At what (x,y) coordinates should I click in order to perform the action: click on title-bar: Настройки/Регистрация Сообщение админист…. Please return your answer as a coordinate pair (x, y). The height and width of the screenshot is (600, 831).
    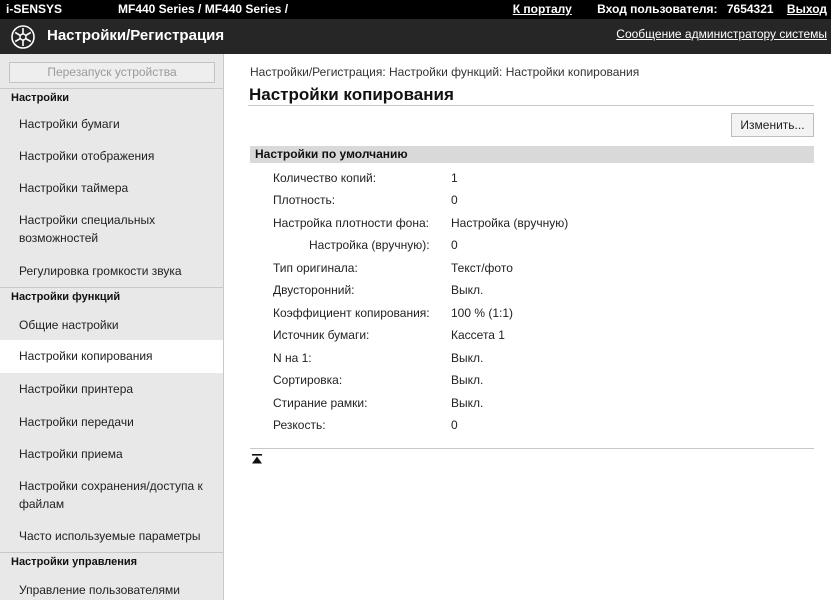
    Looking at the image, I should click on (415, 36).